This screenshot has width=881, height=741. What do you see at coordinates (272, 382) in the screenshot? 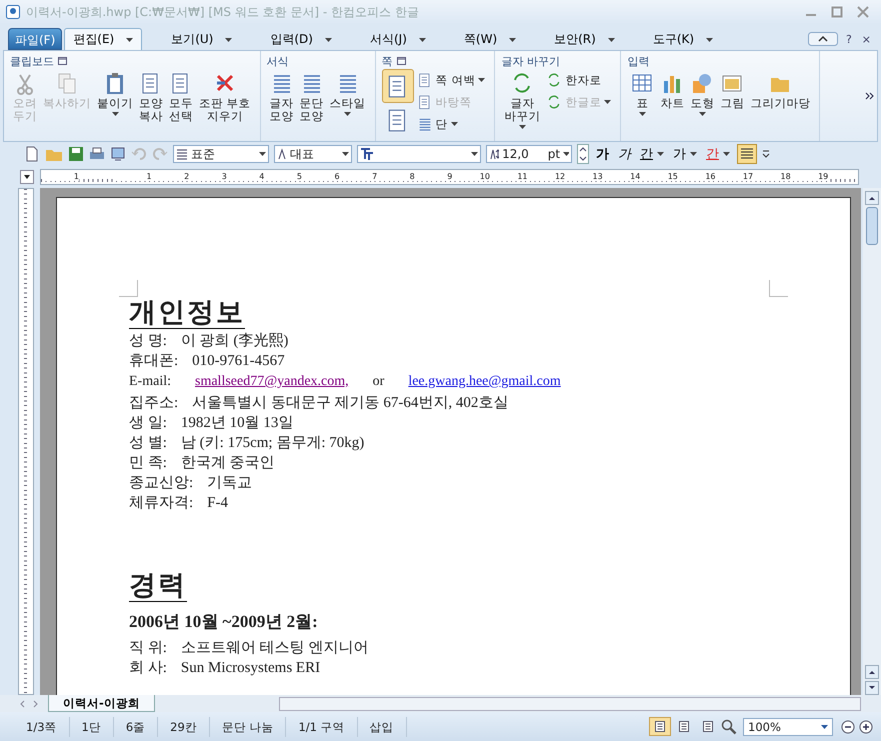
I see `email-link: smallseed77@yandex.com,` at bounding box center [272, 382].